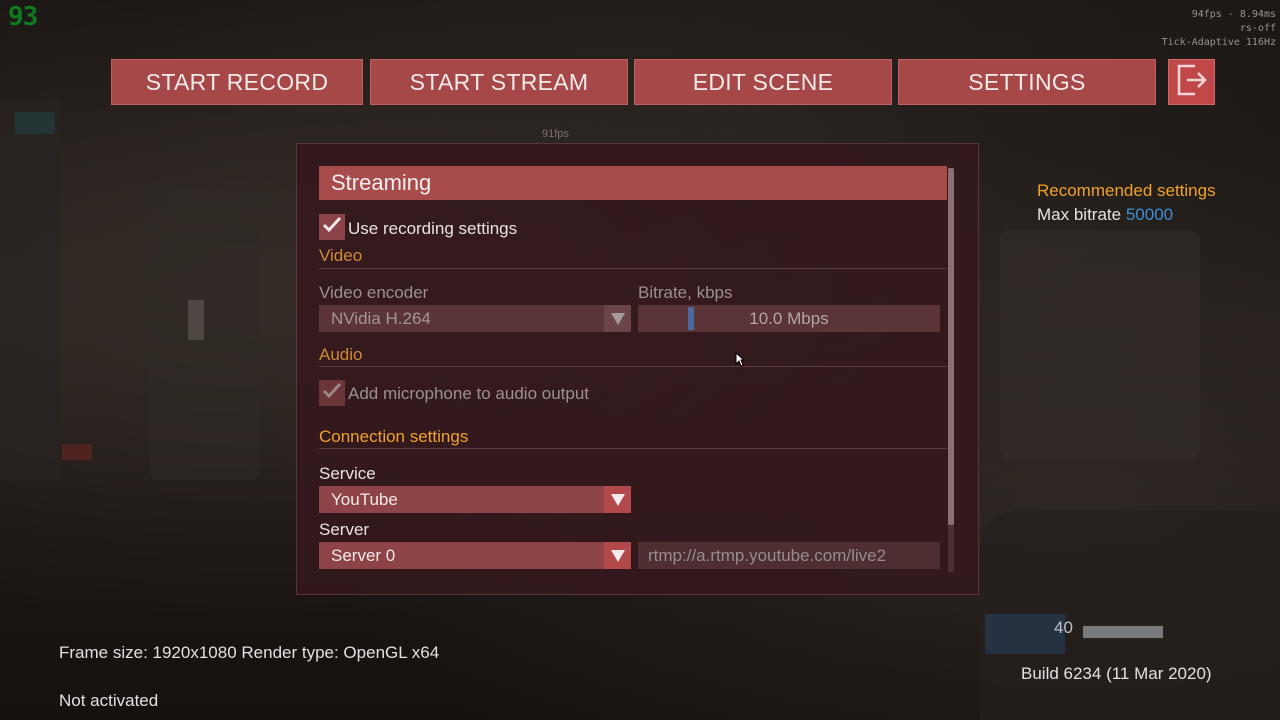 Image resolution: width=1280 pixels, height=720 pixels. I want to click on start-record-button: START RECORD, so click(237, 82).